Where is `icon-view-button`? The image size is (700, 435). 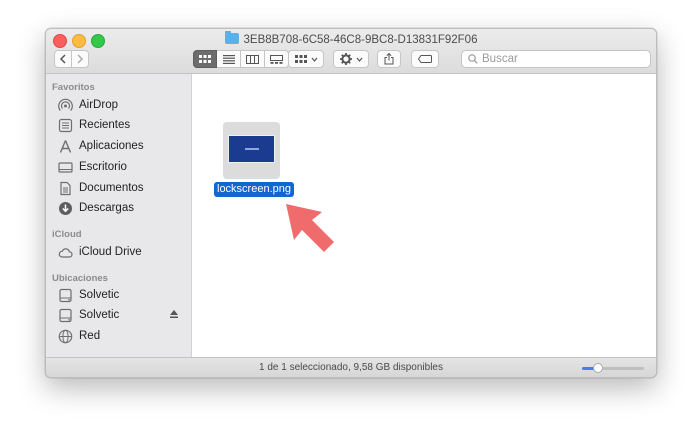
icon-view-button is located at coordinates (205, 59).